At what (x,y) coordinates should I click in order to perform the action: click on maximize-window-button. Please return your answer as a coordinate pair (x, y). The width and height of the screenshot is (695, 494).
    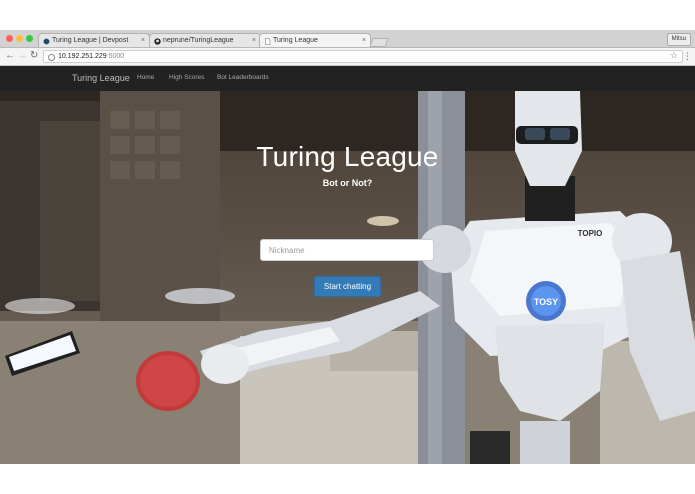
    Looking at the image, I should click on (29, 38).